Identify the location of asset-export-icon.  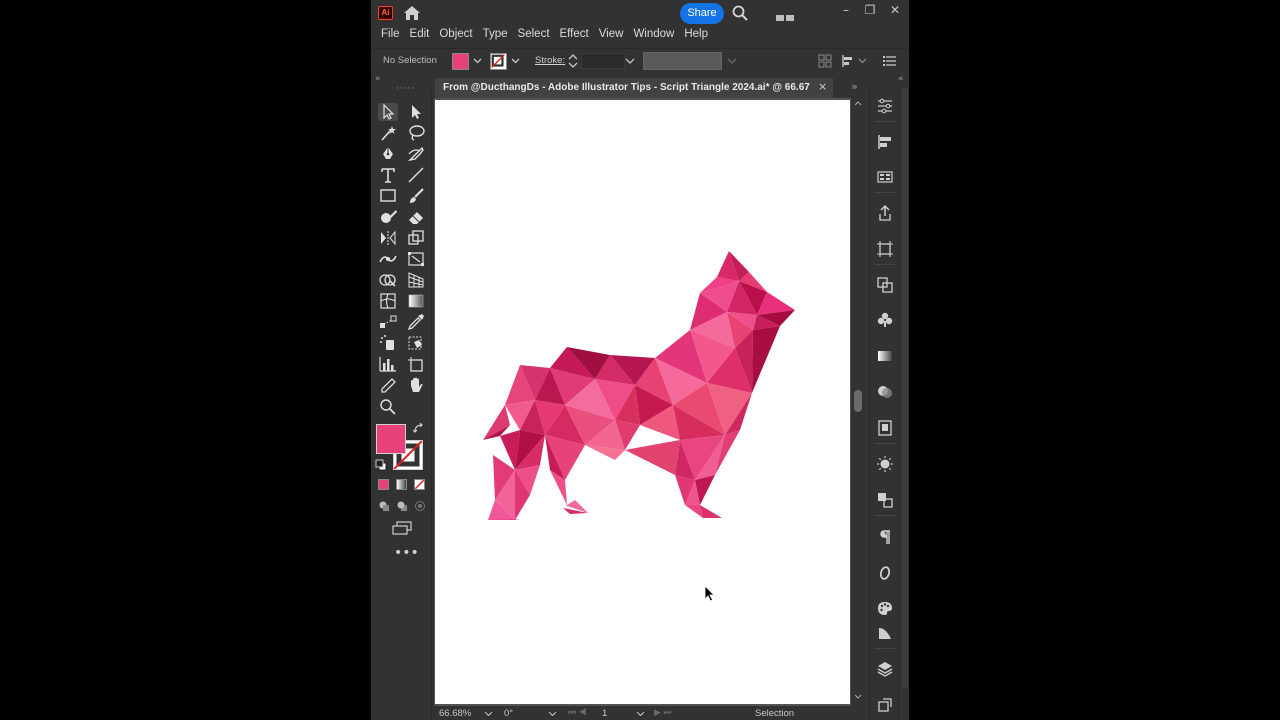
(885, 213).